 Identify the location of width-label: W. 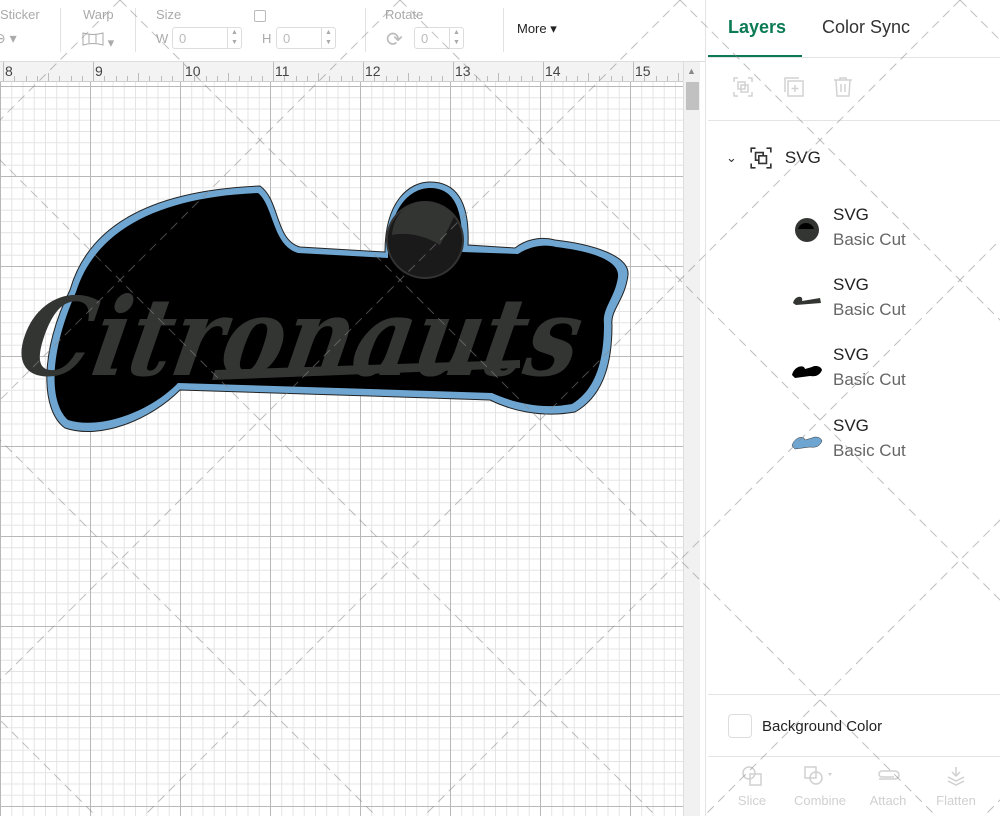
(162, 38).